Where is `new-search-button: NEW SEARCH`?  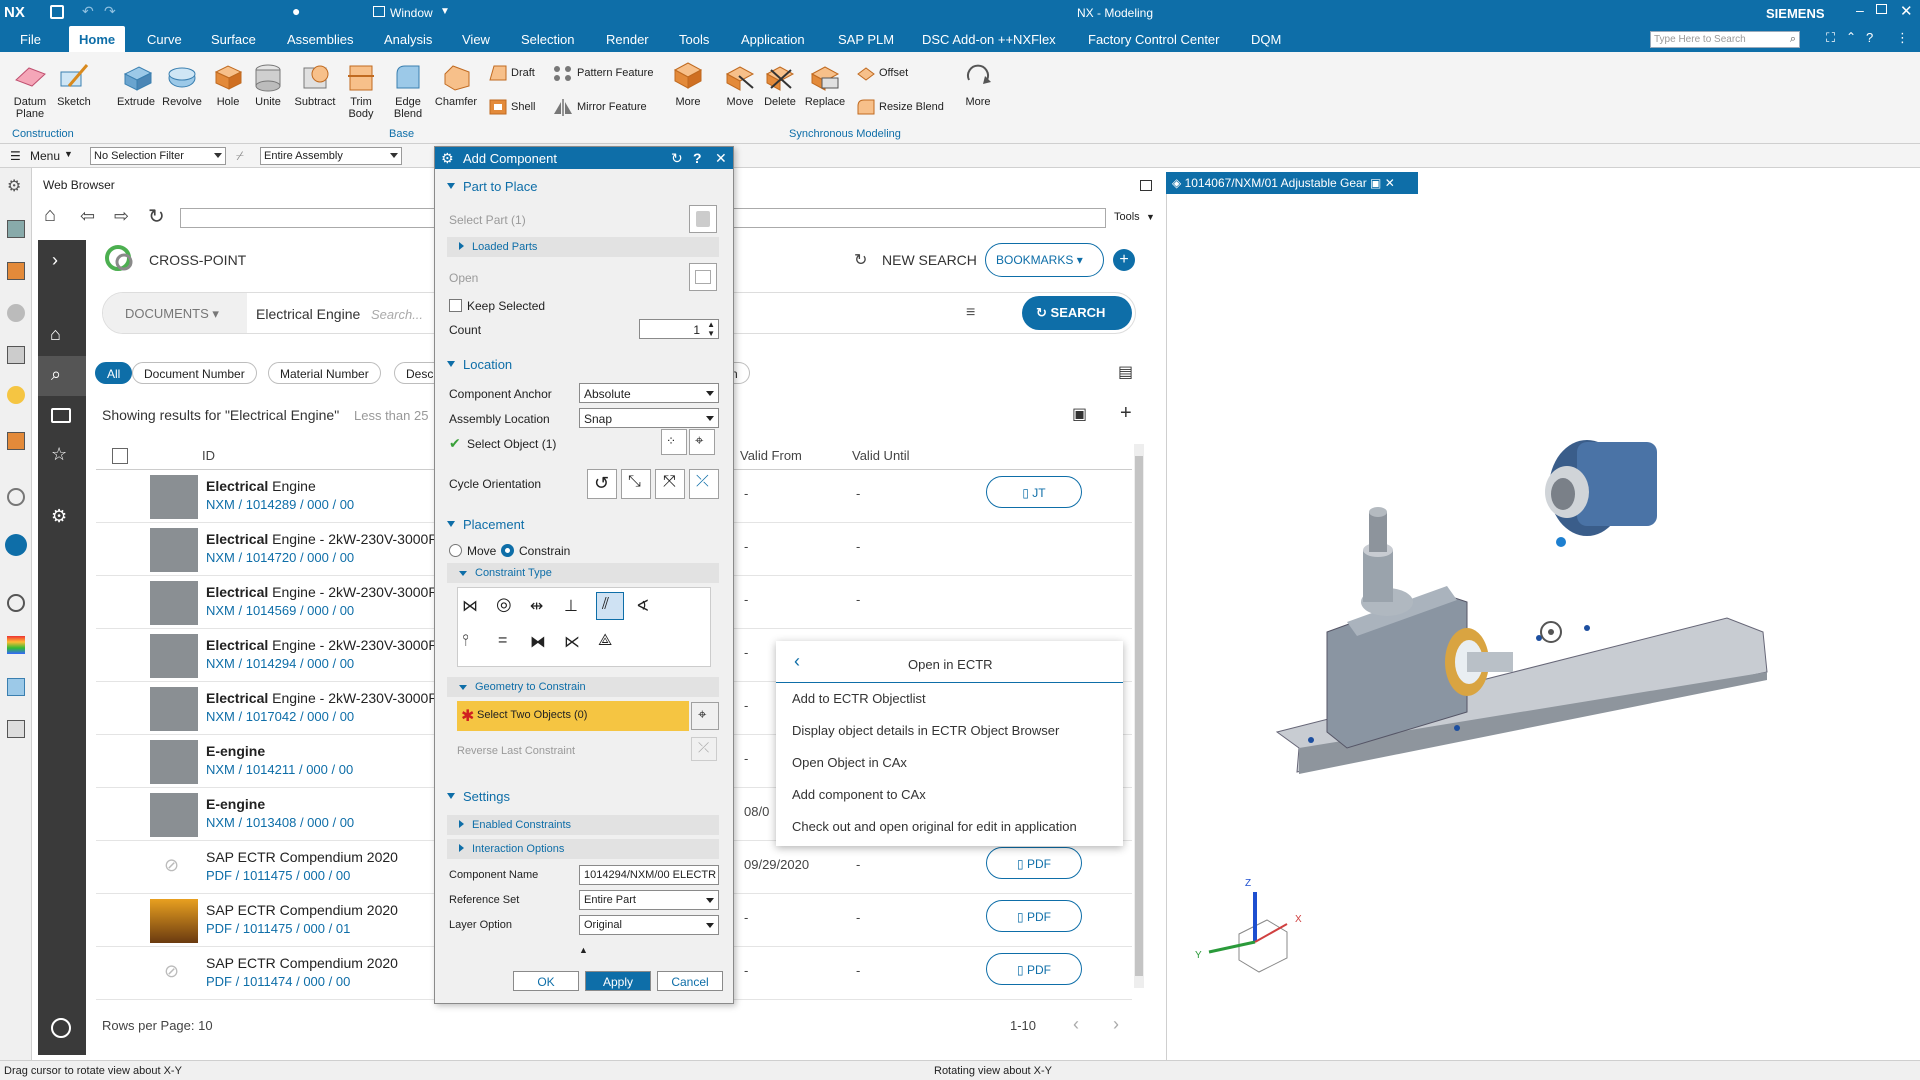 new-search-button: NEW SEARCH is located at coordinates (929, 260).